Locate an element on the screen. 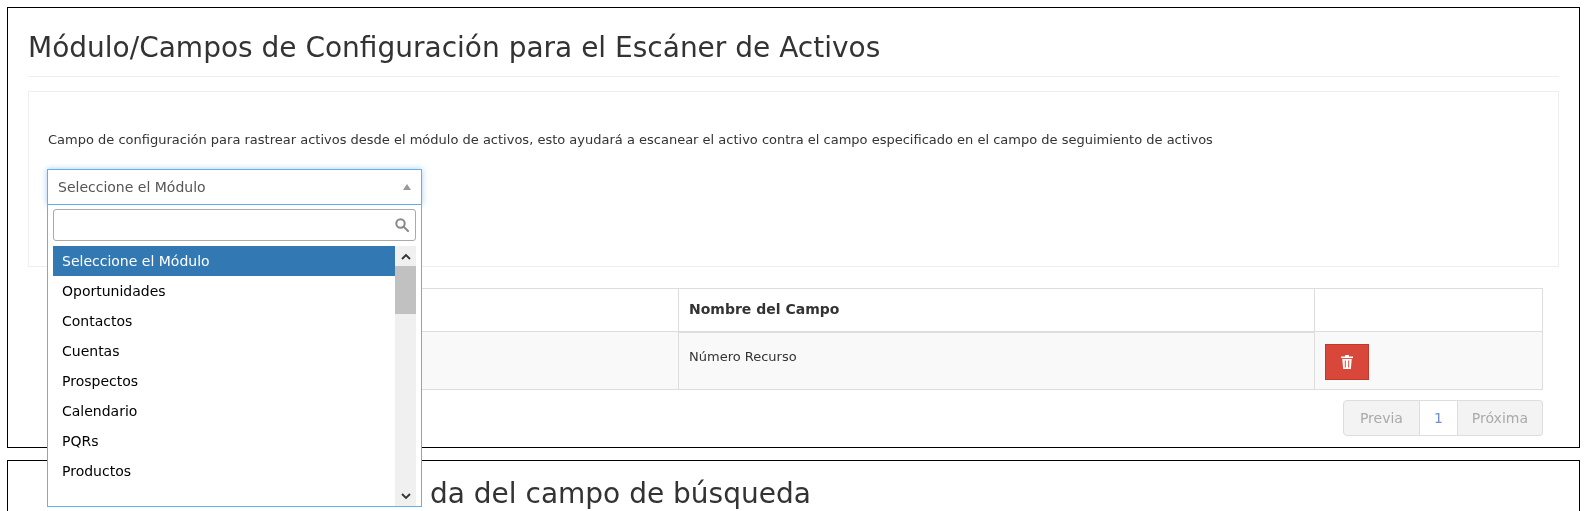 This screenshot has height=511, width=1591. chevron-up-icon is located at coordinates (405, 256).